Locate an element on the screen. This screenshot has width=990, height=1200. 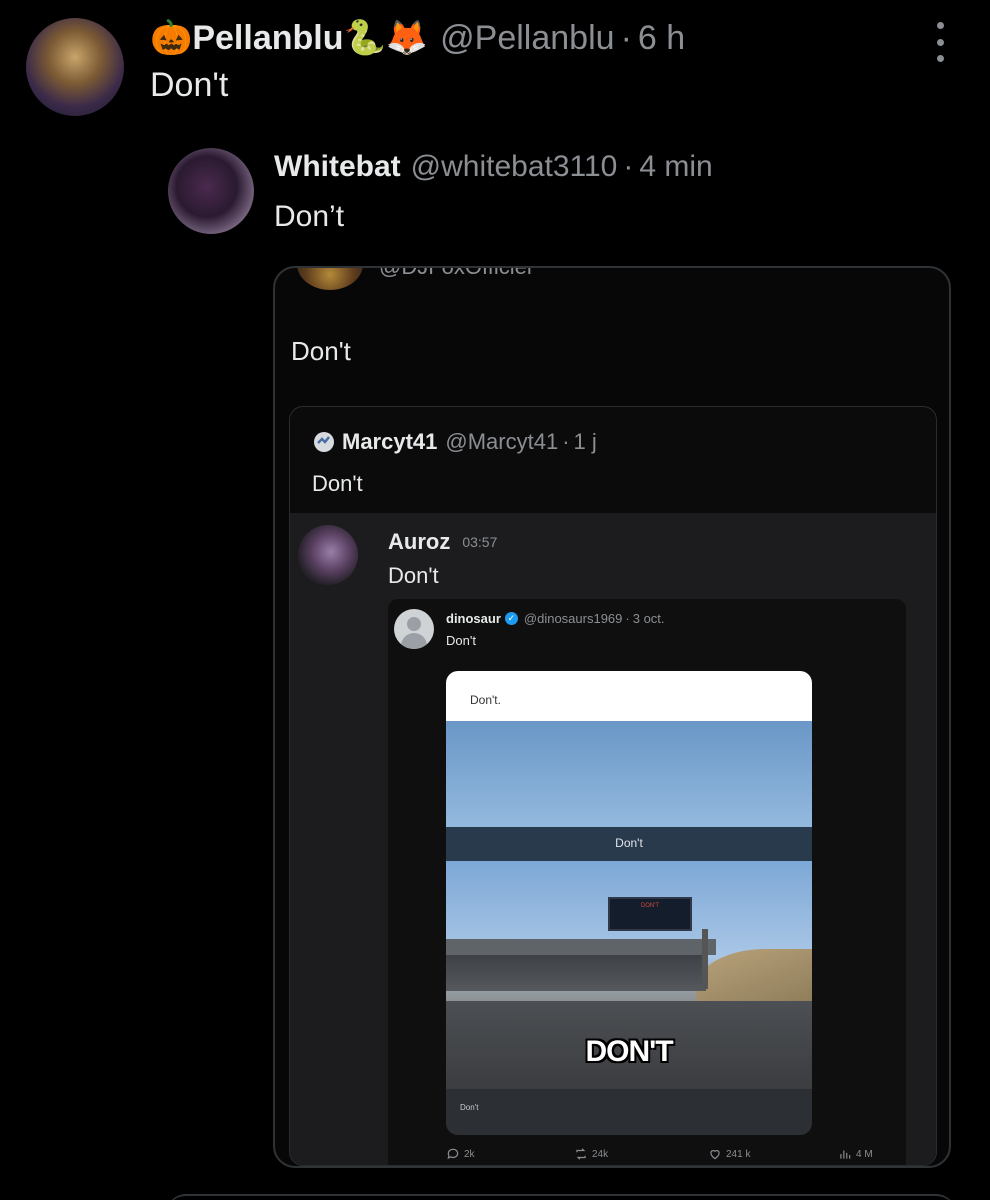
nested-quote-text: Don't is located at coordinates (337, 483).